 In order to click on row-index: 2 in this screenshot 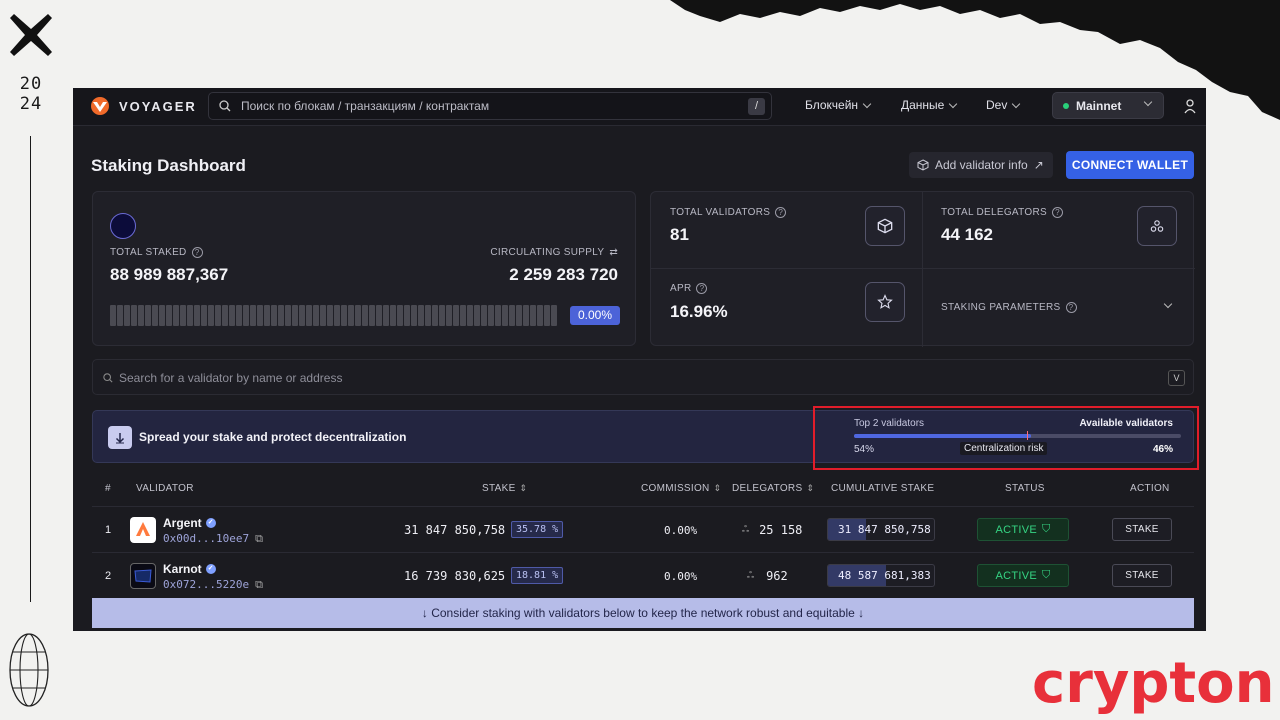, I will do `click(108, 576)`.